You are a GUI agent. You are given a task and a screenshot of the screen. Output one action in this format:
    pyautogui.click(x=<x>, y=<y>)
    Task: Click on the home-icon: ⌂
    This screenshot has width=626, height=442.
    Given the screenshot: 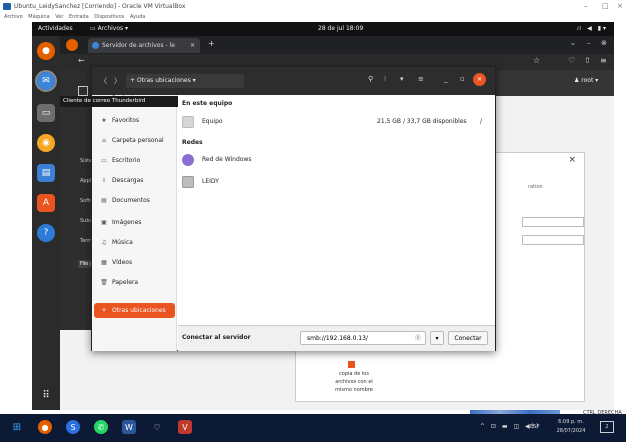 What is the action you would take?
    pyautogui.click(x=104, y=140)
    